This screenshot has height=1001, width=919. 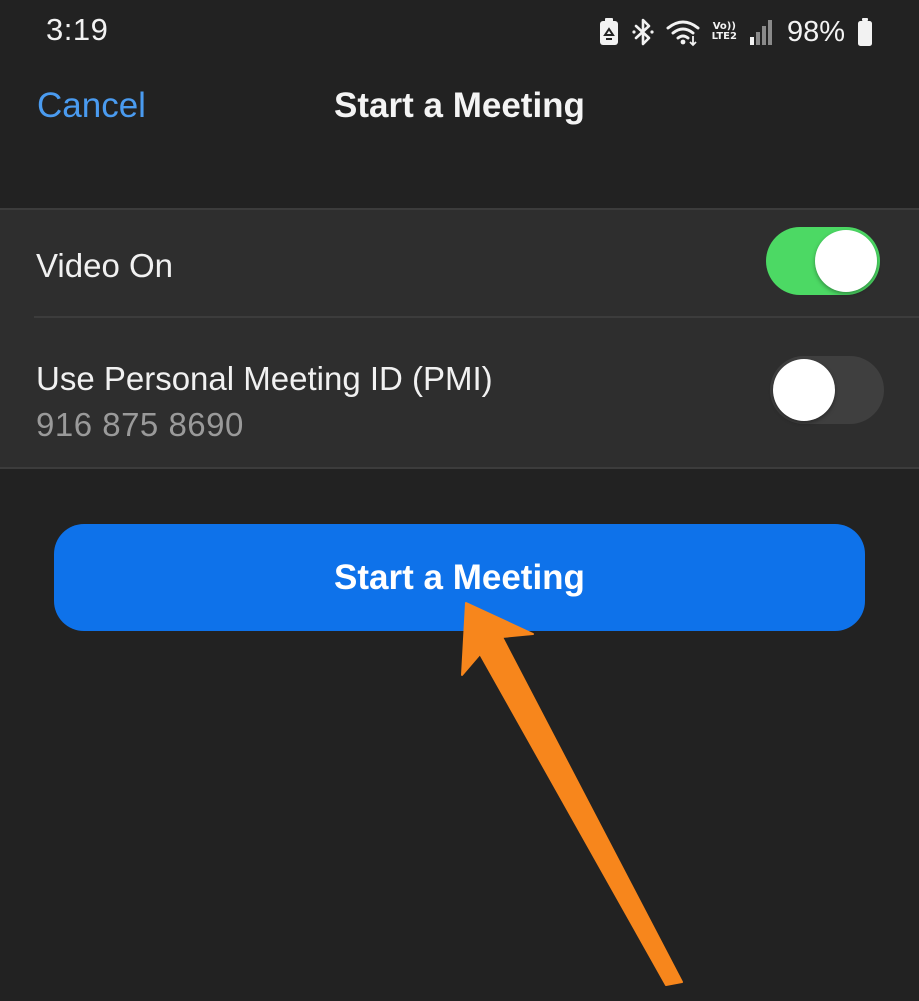 I want to click on volte-icon: Vo)) LTE2, so click(x=724, y=32).